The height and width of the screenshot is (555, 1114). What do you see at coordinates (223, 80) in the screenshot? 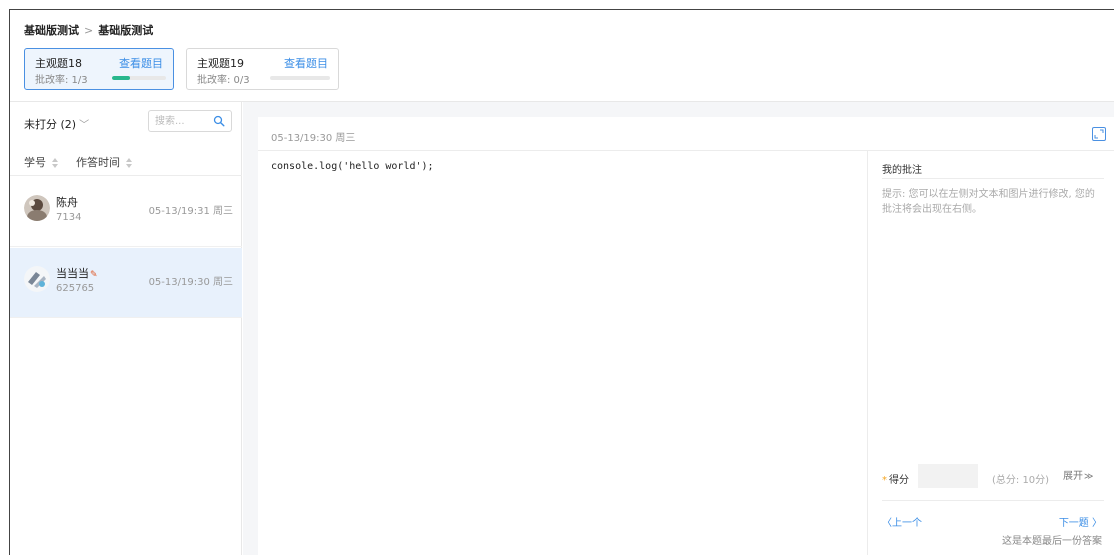
I see `grading-rate: 批改率: 0/3` at bounding box center [223, 80].